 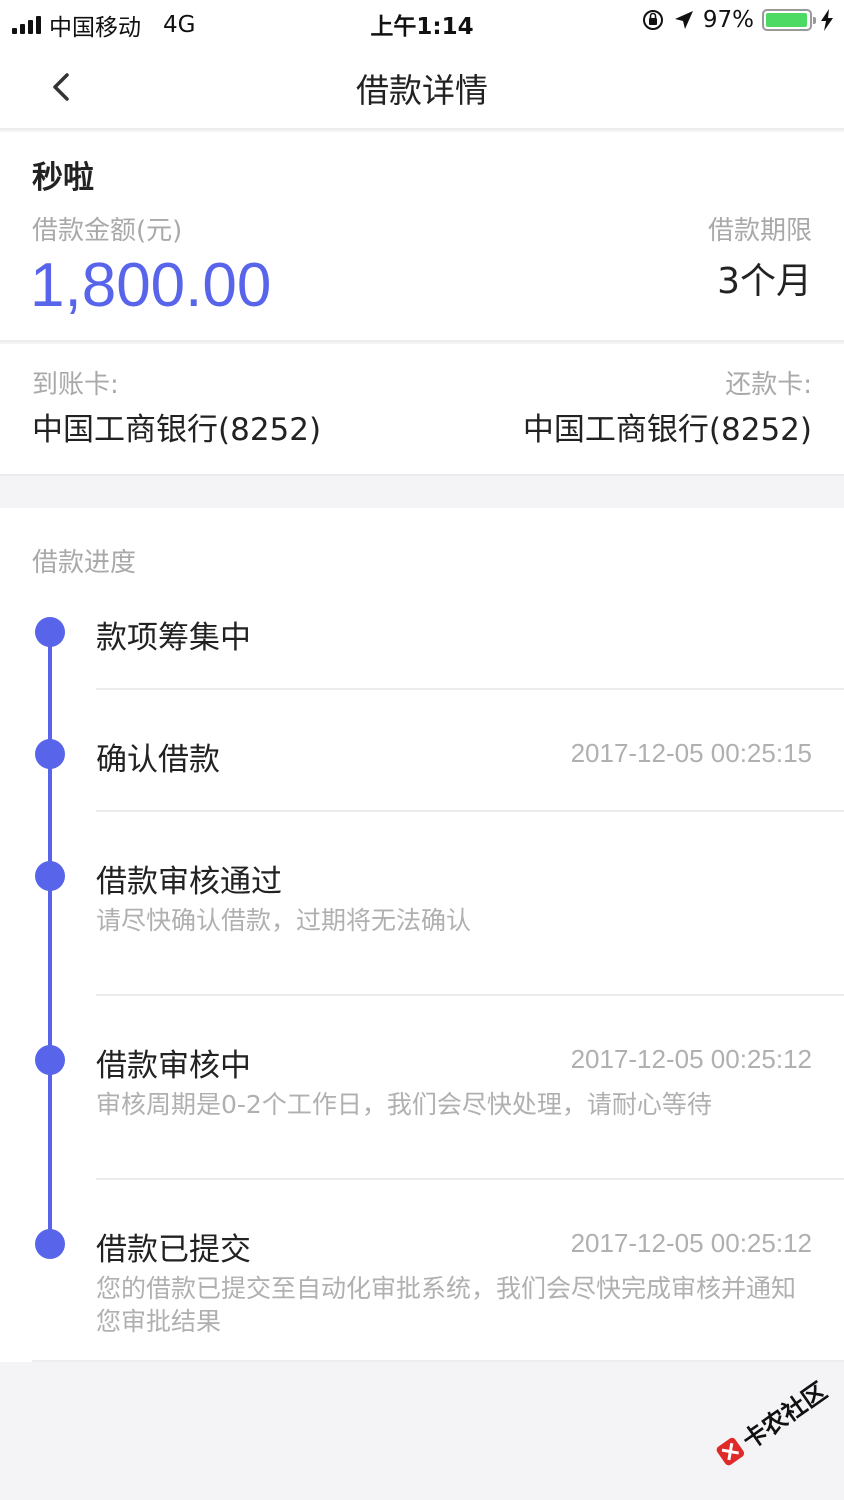 I want to click on status-right: 97%, so click(x=737, y=20).